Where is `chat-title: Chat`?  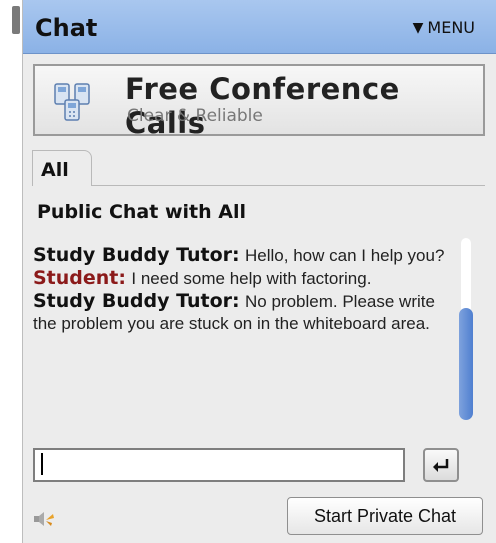 chat-title: Chat is located at coordinates (66, 28).